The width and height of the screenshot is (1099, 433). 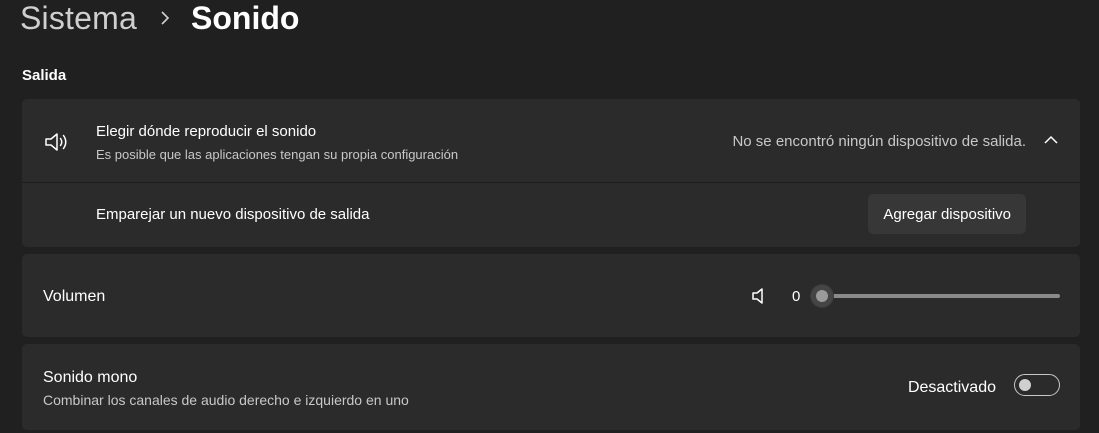 I want to click on volume-slider-track, so click(x=941, y=296).